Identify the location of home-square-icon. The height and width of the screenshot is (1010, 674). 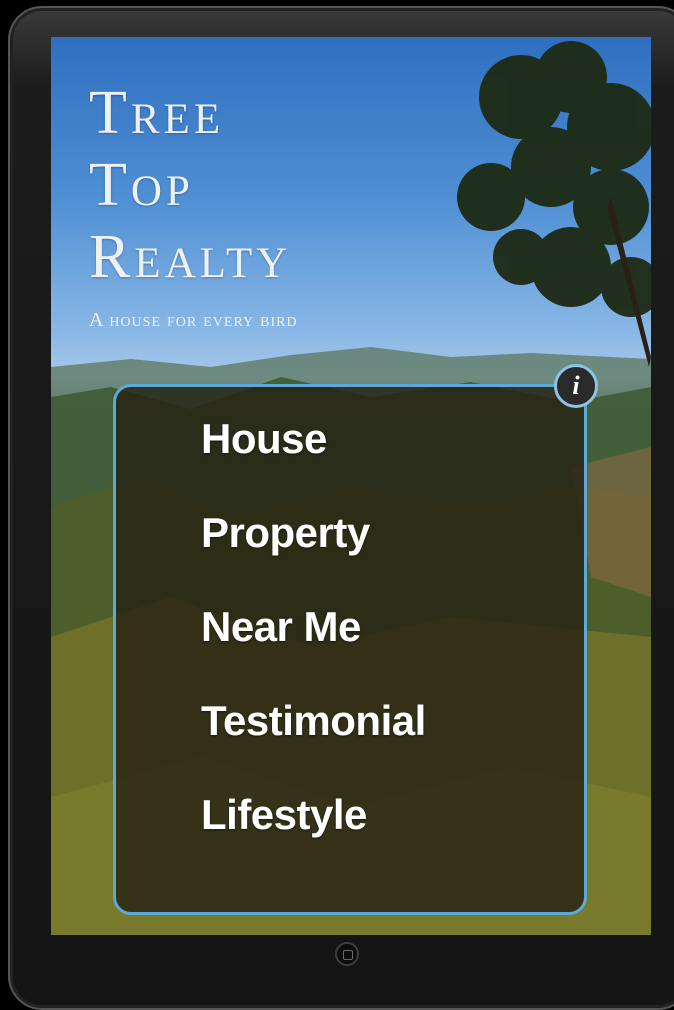
(348, 955).